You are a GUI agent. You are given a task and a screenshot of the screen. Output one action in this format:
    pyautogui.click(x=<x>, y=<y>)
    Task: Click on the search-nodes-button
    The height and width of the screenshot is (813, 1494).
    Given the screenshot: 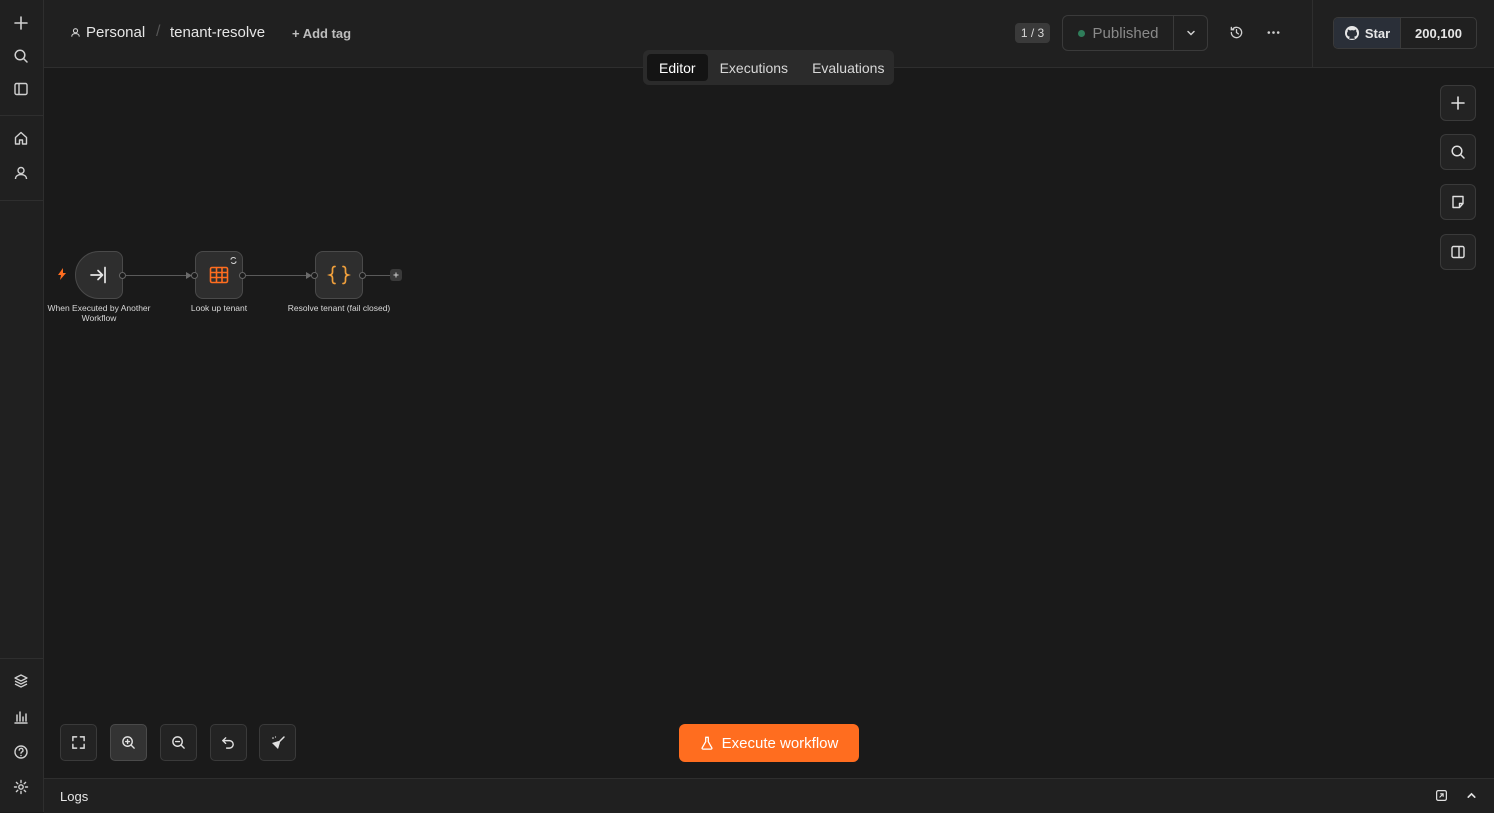 What is the action you would take?
    pyautogui.click(x=1458, y=152)
    